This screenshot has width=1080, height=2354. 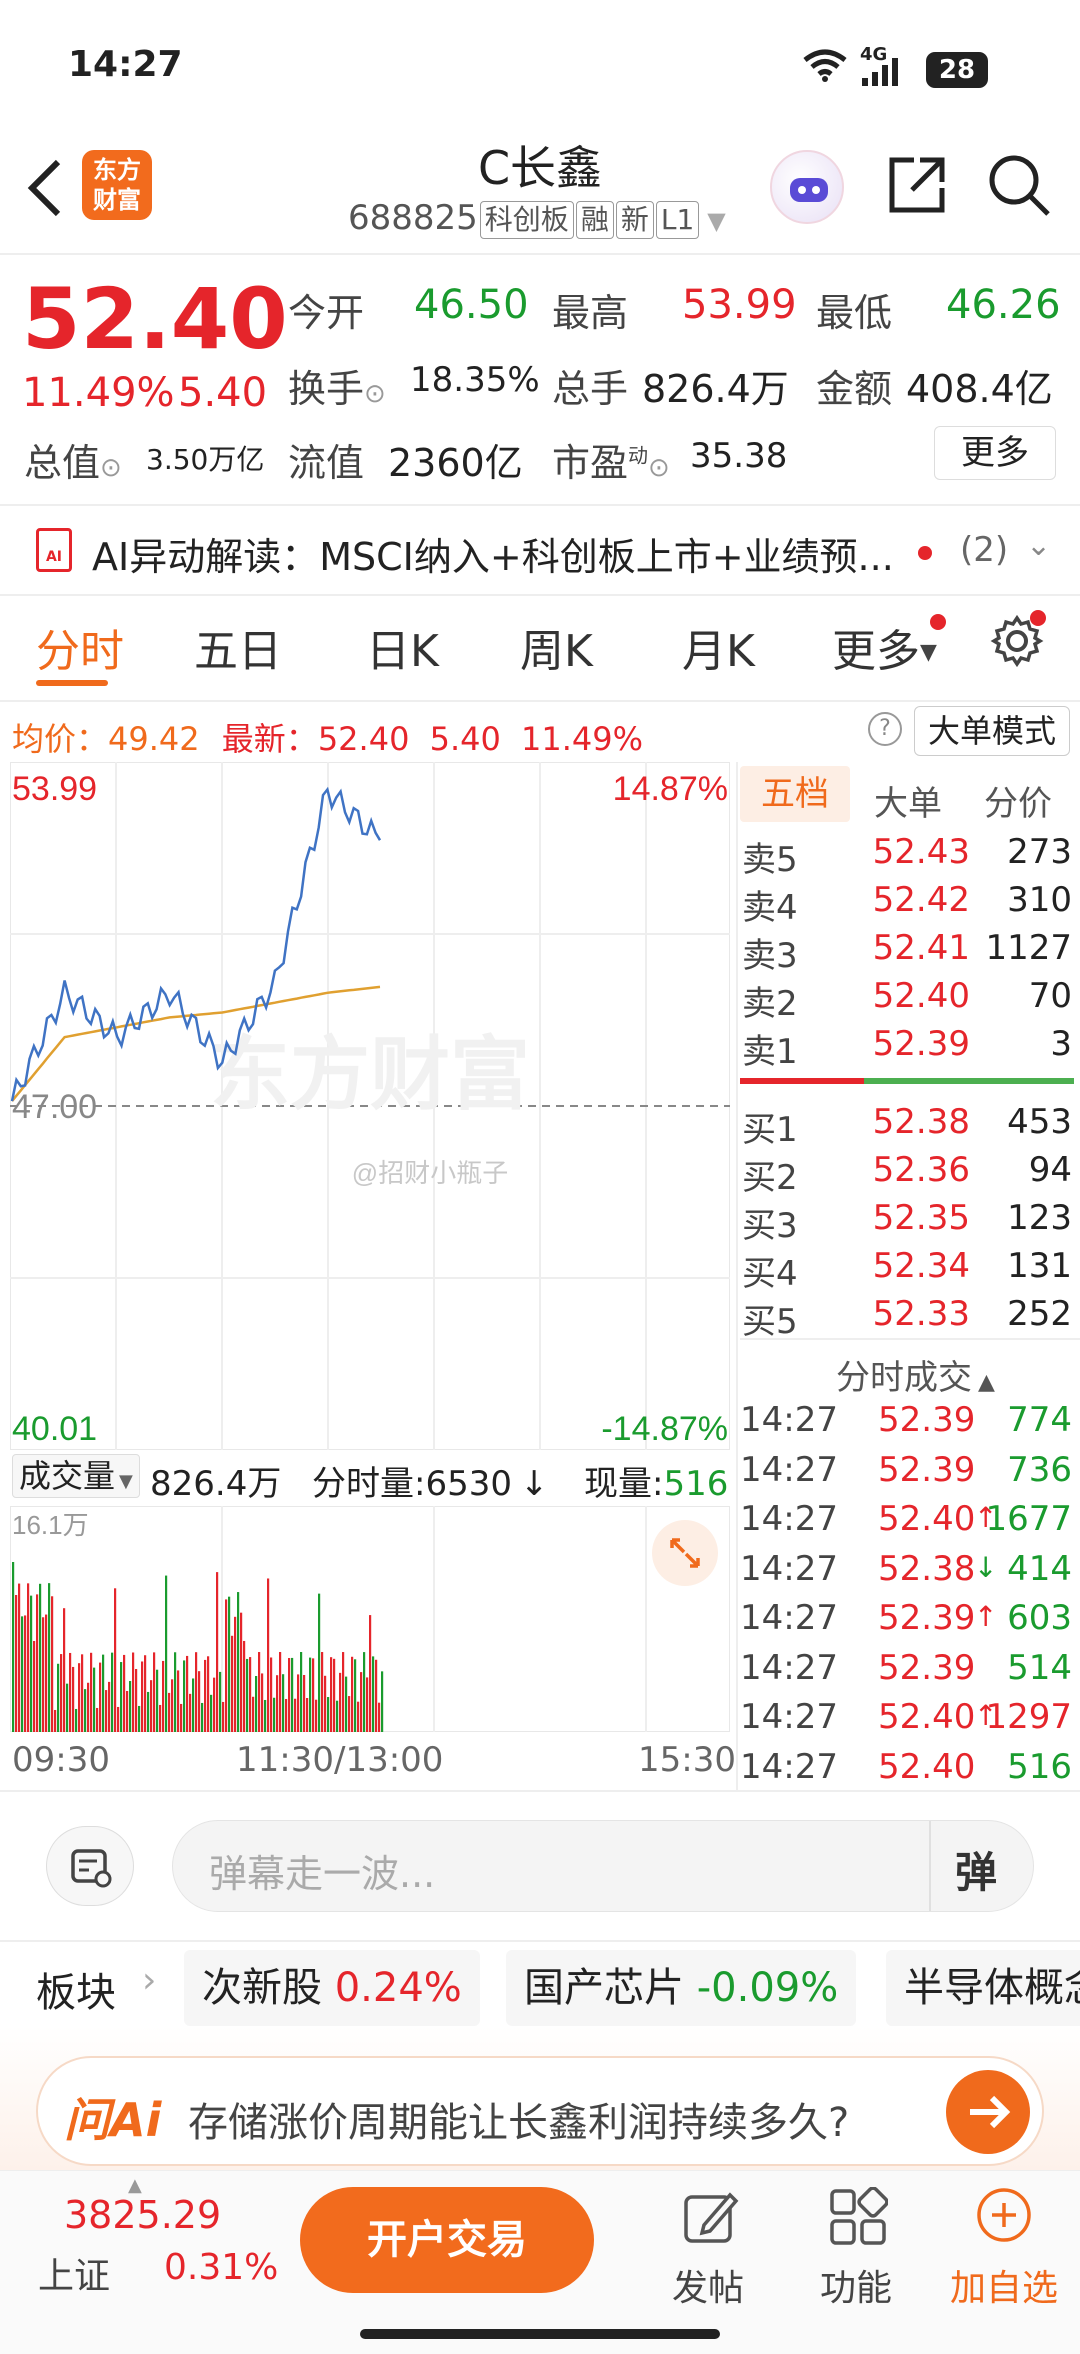 What do you see at coordinates (979, 389) in the screenshot?
I see `amount-value: 408.4亿` at bounding box center [979, 389].